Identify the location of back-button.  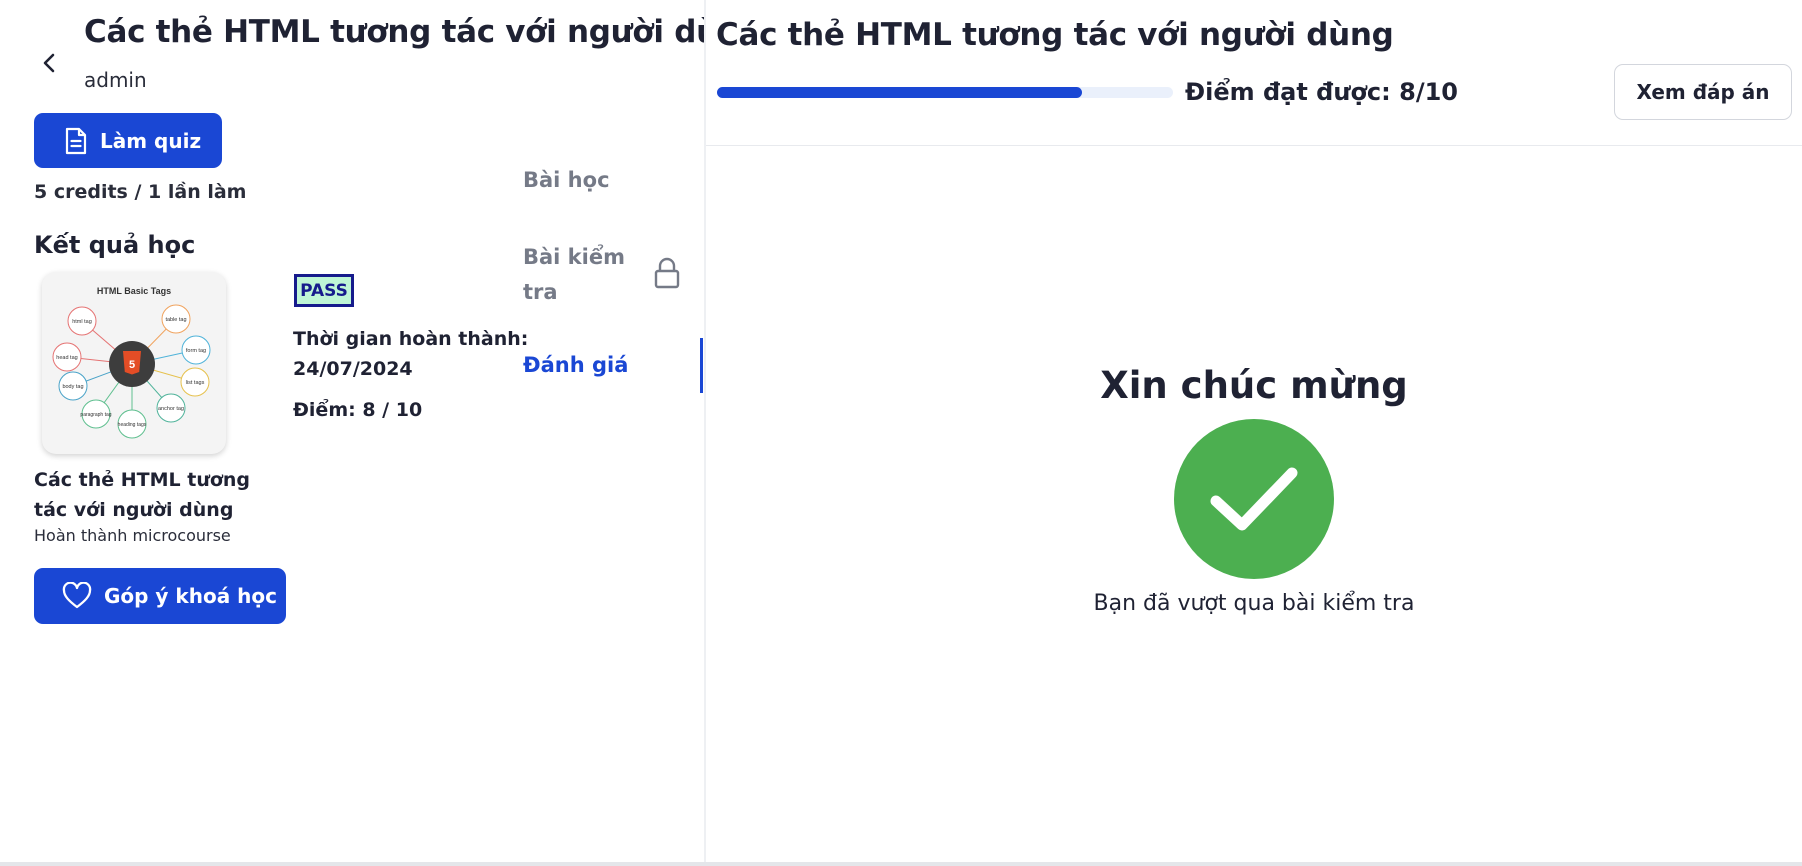
(49, 63).